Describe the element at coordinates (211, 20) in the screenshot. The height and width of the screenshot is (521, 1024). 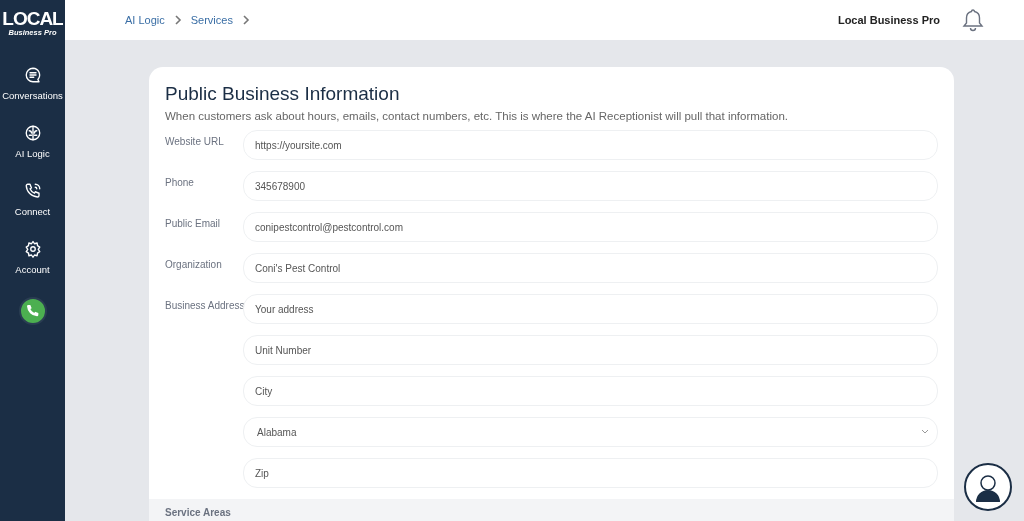
I see `breadcrumb-link: Services` at that location.